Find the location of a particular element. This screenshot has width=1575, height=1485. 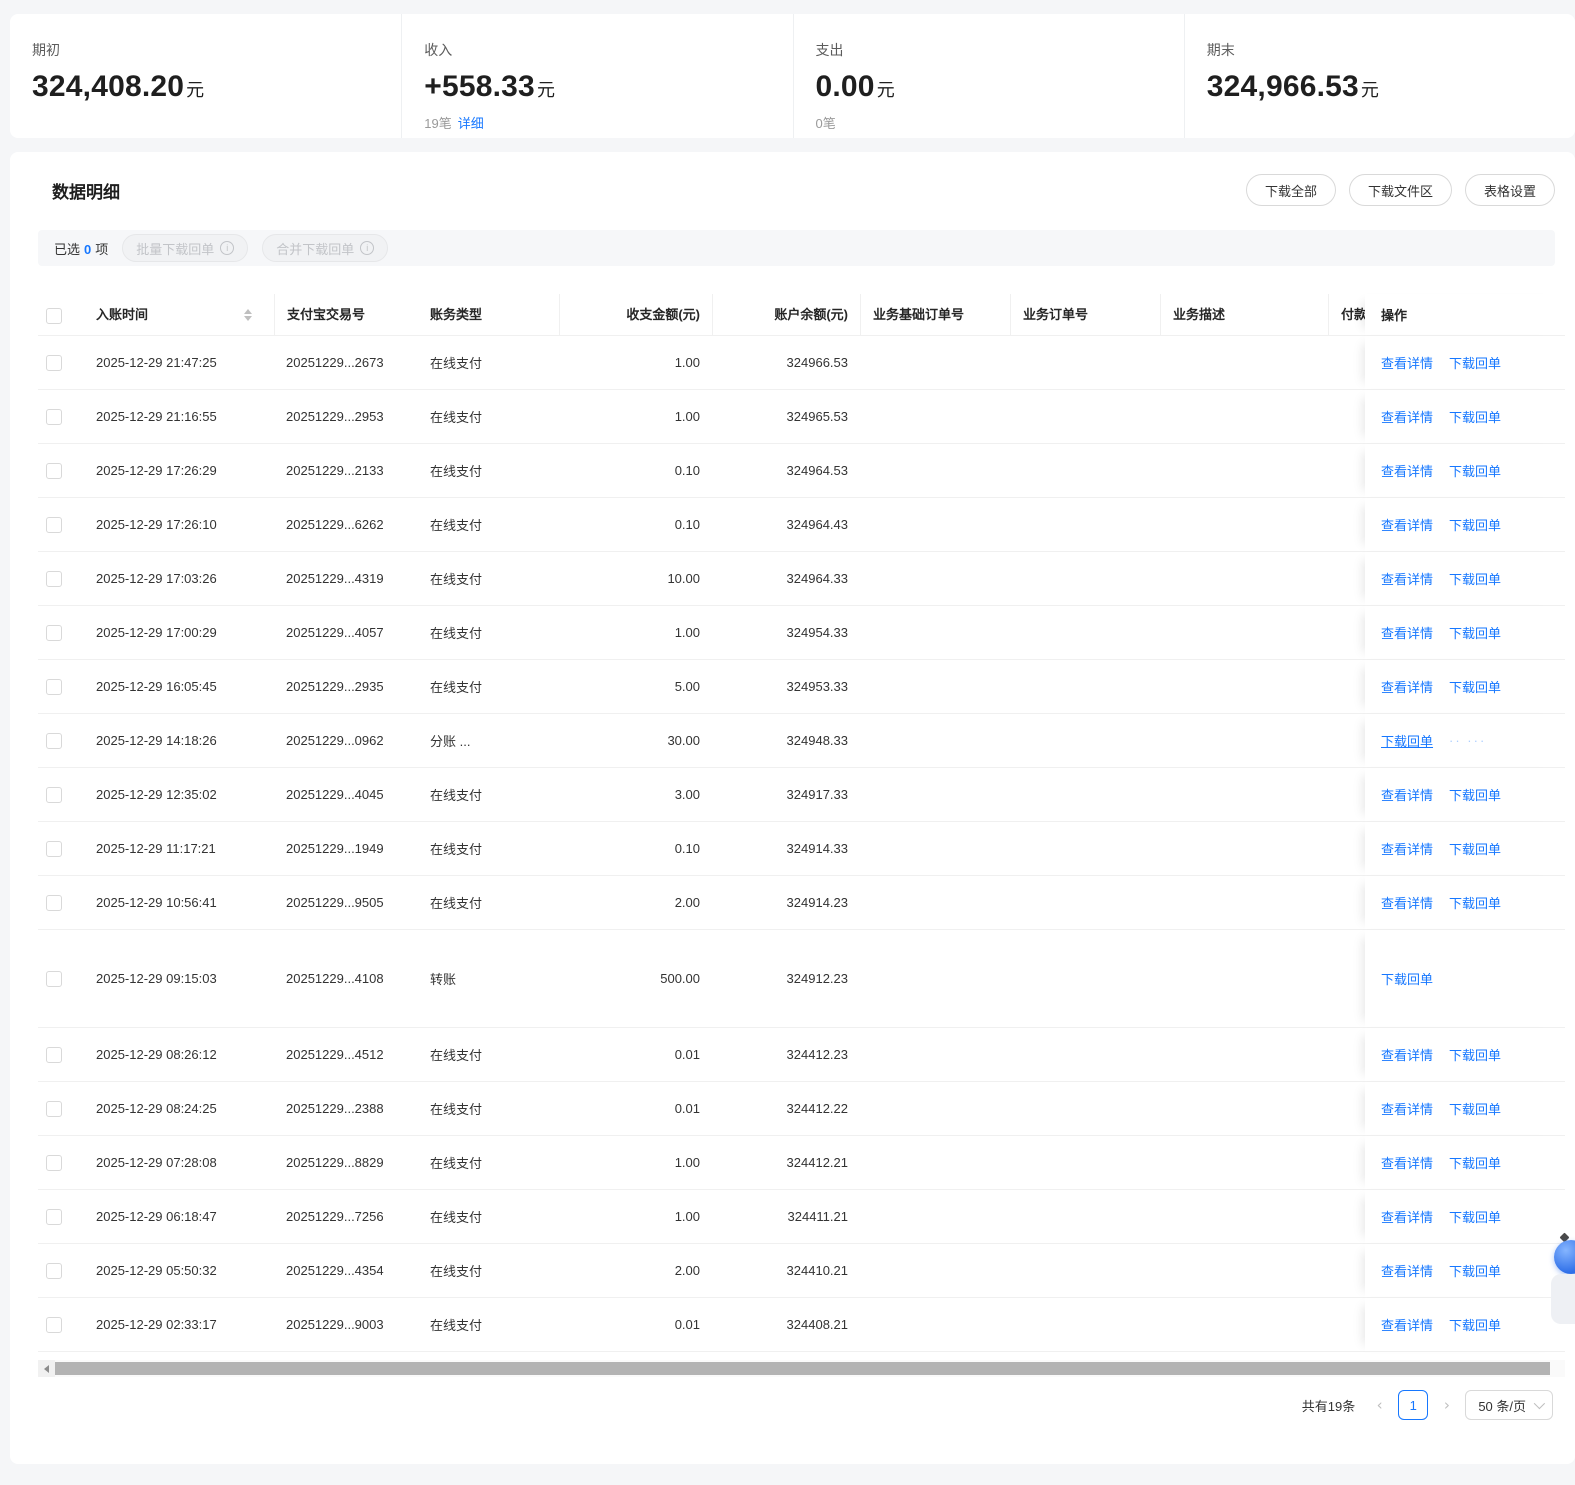

cell-entry-time: 2025-12-29 21:47:25 is located at coordinates (156, 362).